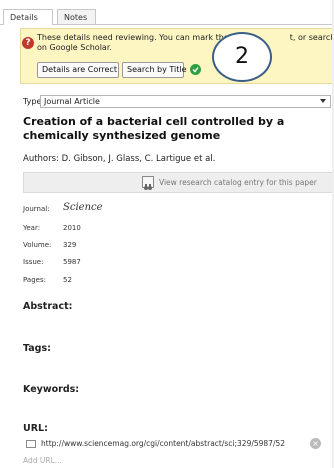 Image resolution: width=334 pixels, height=468 pixels. Describe the element at coordinates (48, 306) in the screenshot. I see `abstract-heading: Abstract:` at that location.